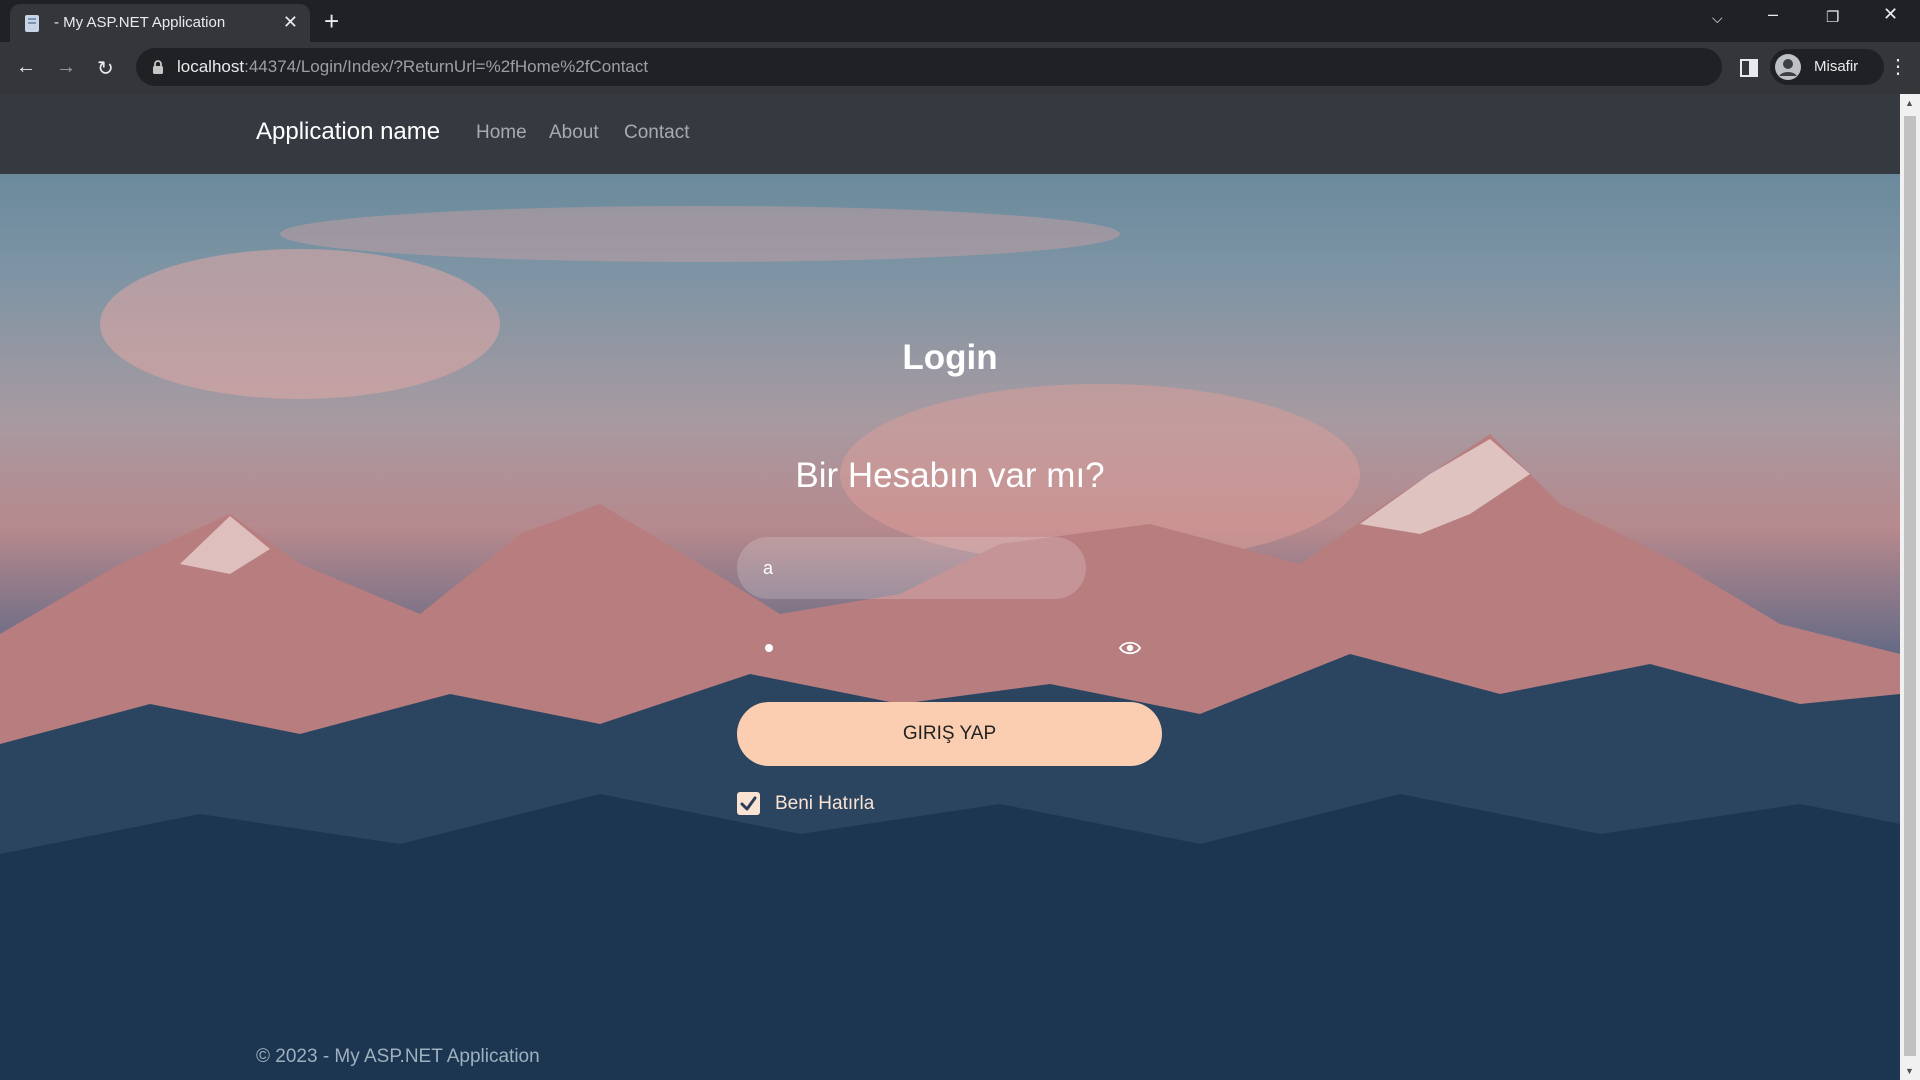  Describe the element at coordinates (950, 475) in the screenshot. I see `login-subtitle: Bir Hesabın var mı?` at that location.